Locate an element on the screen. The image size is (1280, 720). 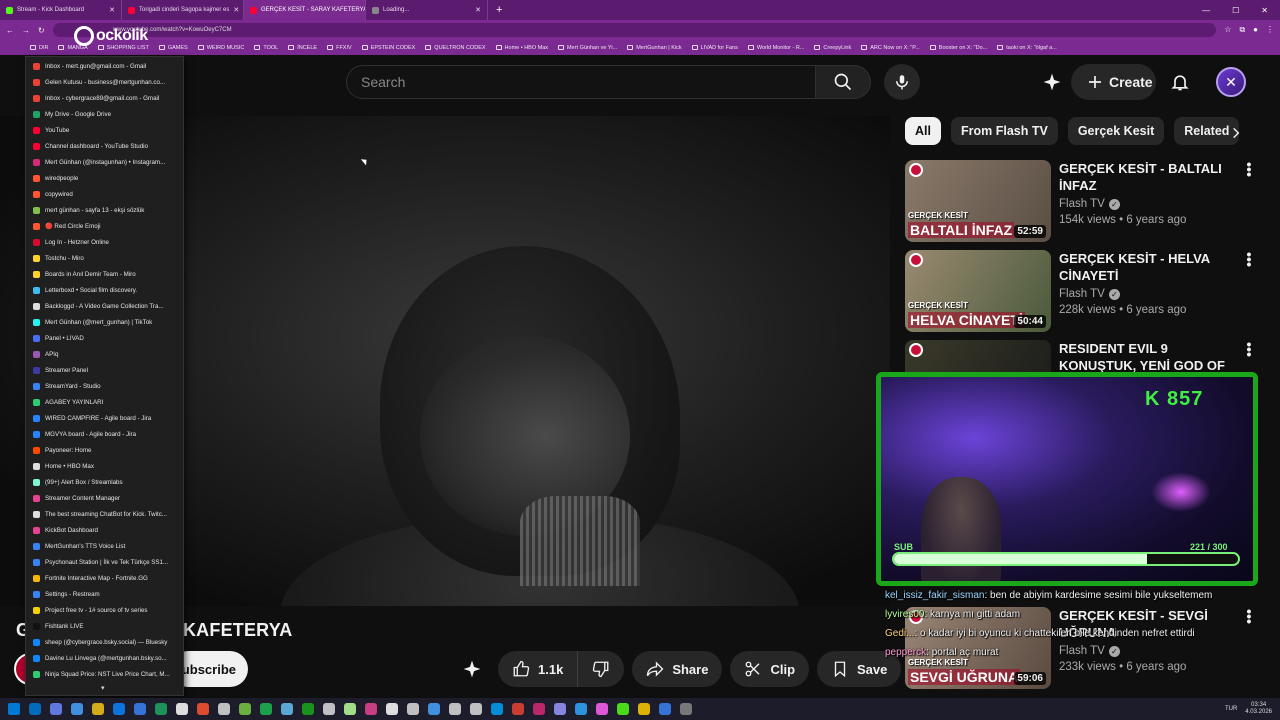
like-button: 1.1k is located at coordinates (538, 669).